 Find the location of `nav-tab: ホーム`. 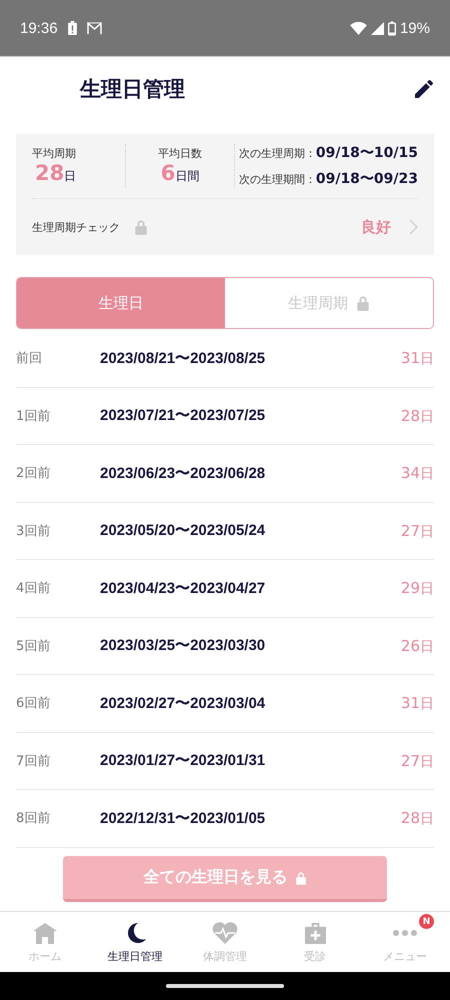

nav-tab: ホーム is located at coordinates (45, 942).